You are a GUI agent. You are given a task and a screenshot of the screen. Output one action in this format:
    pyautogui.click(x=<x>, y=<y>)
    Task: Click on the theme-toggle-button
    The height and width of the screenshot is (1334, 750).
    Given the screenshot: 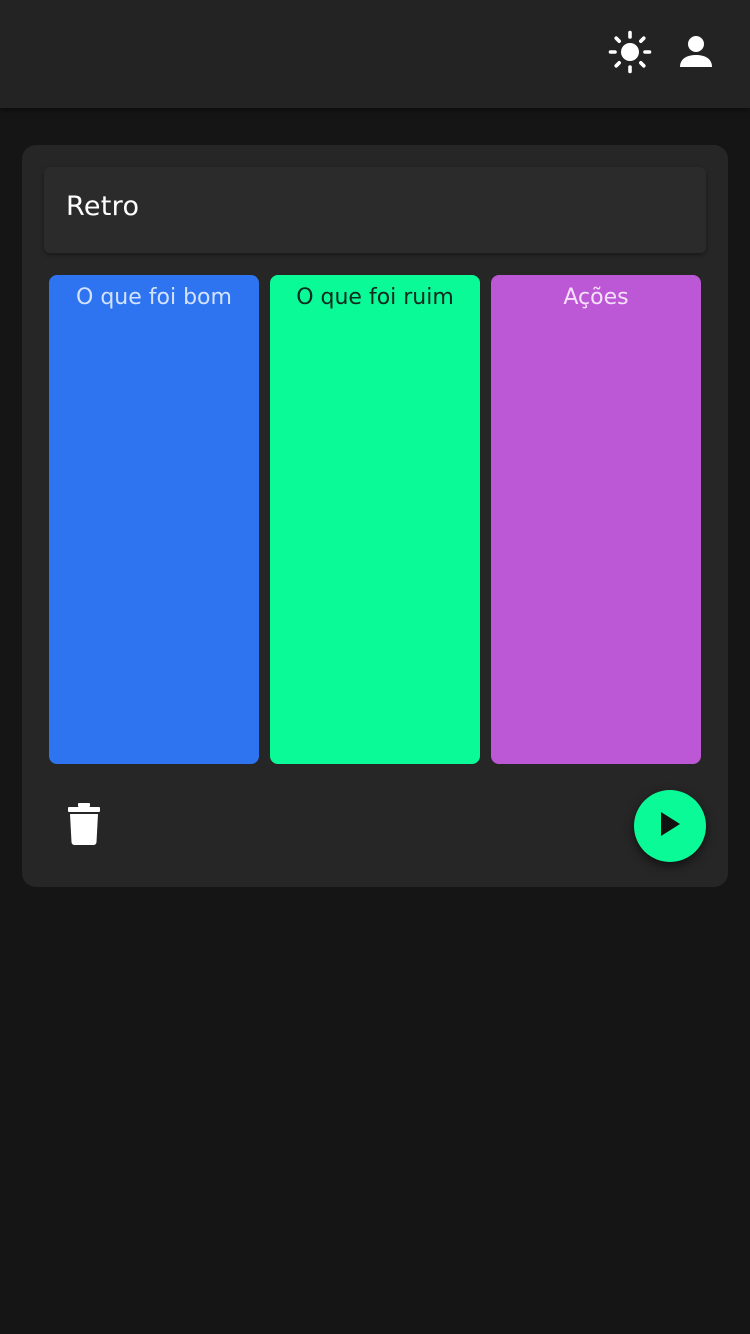 What is the action you would take?
    pyautogui.click(x=630, y=54)
    